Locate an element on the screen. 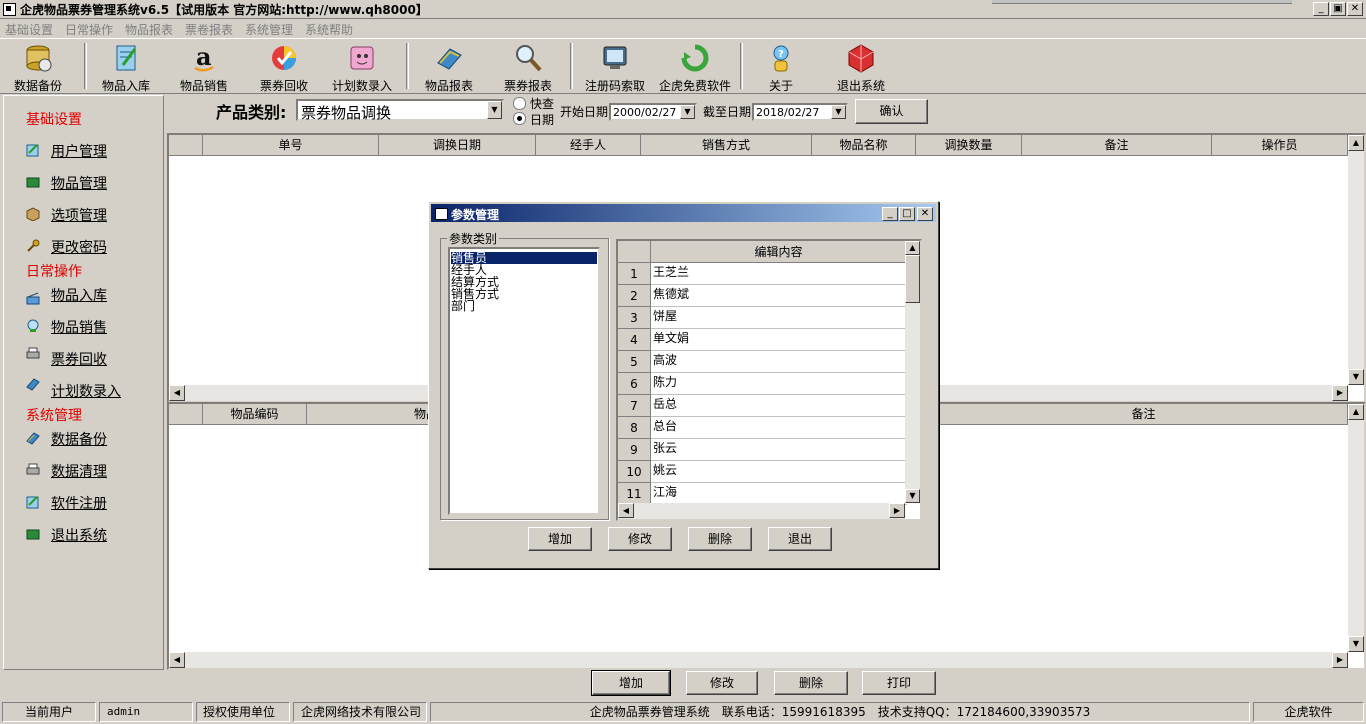 The width and height of the screenshot is (1366, 724). dialog-exit-button: 退出 is located at coordinates (800, 539).